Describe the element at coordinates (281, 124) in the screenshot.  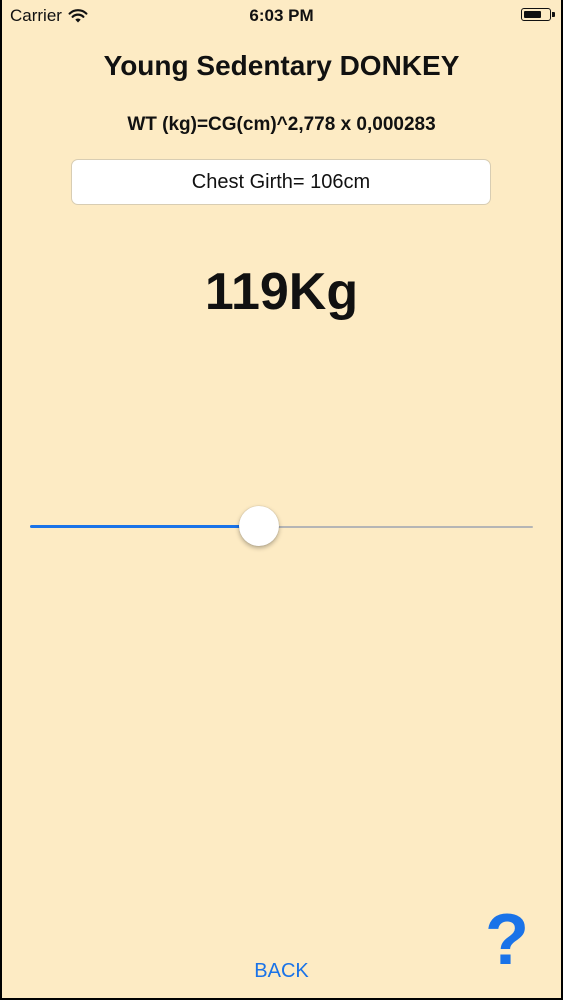
I see `formula-text: WT (kg)=CG(cm)^2,778 x 0,000283` at that location.